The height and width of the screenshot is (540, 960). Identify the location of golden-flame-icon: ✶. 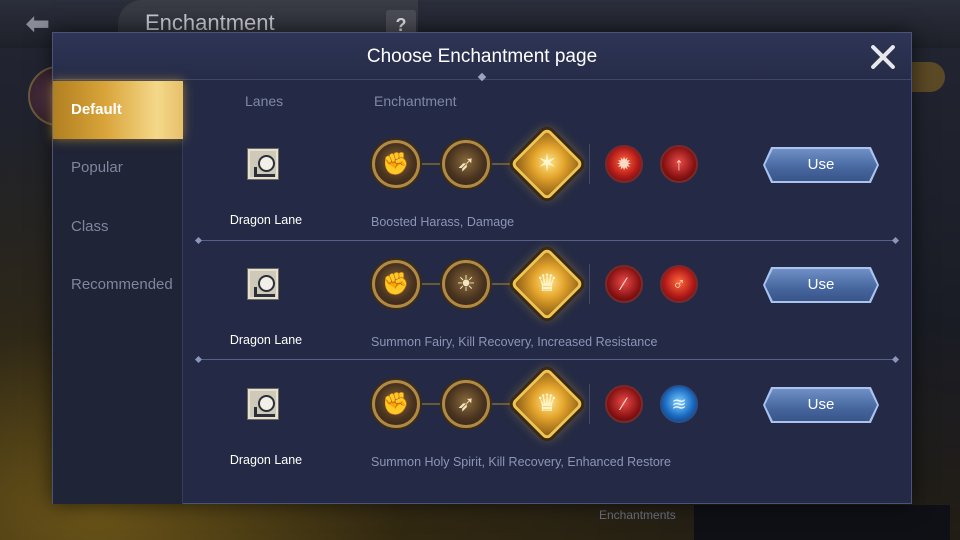
(547, 164).